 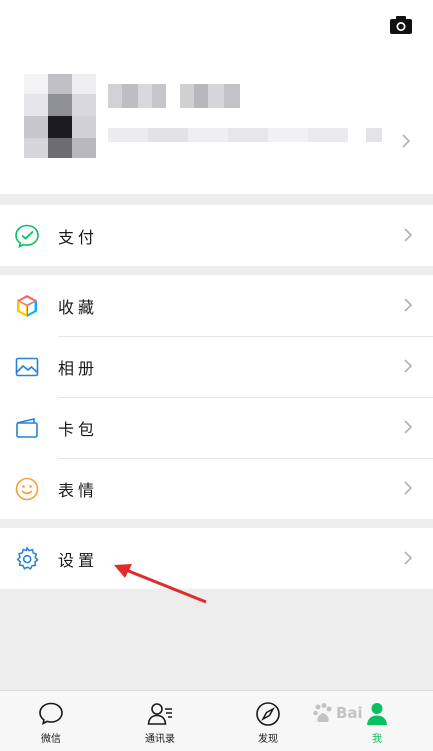 I want to click on menu-group-pay: 支付, so click(x=216, y=235).